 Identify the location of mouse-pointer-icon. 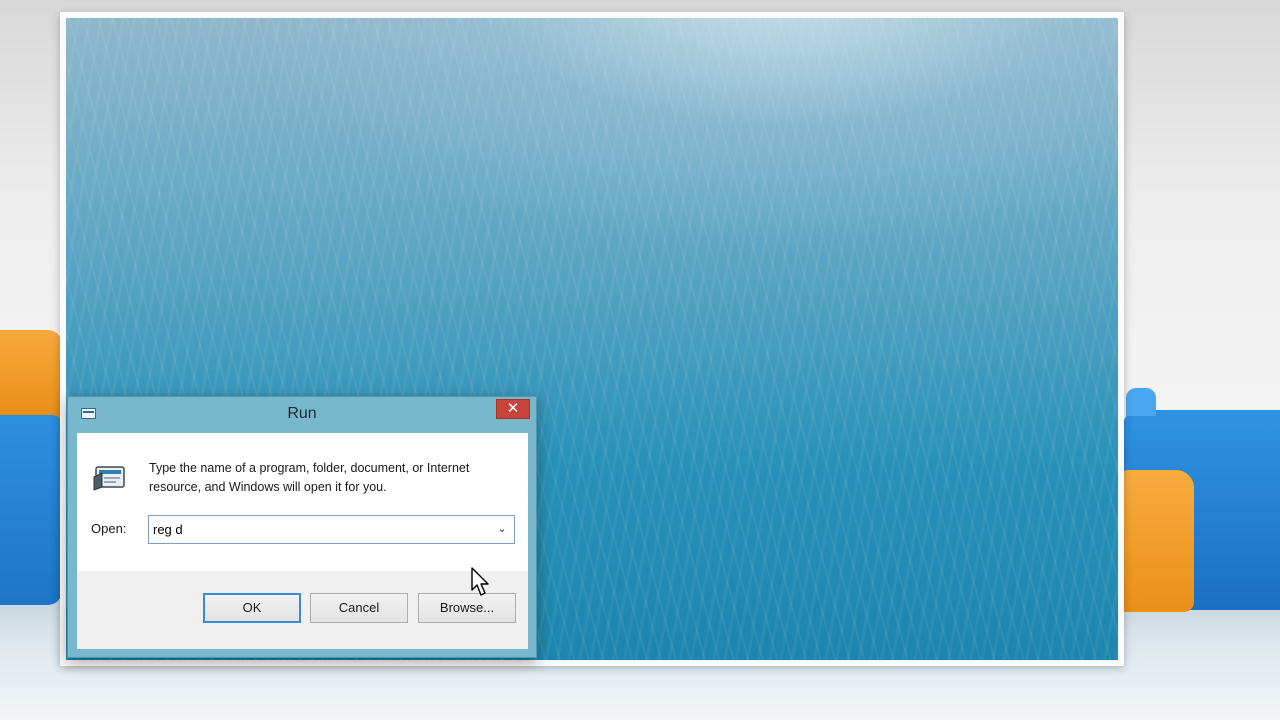
(480, 581).